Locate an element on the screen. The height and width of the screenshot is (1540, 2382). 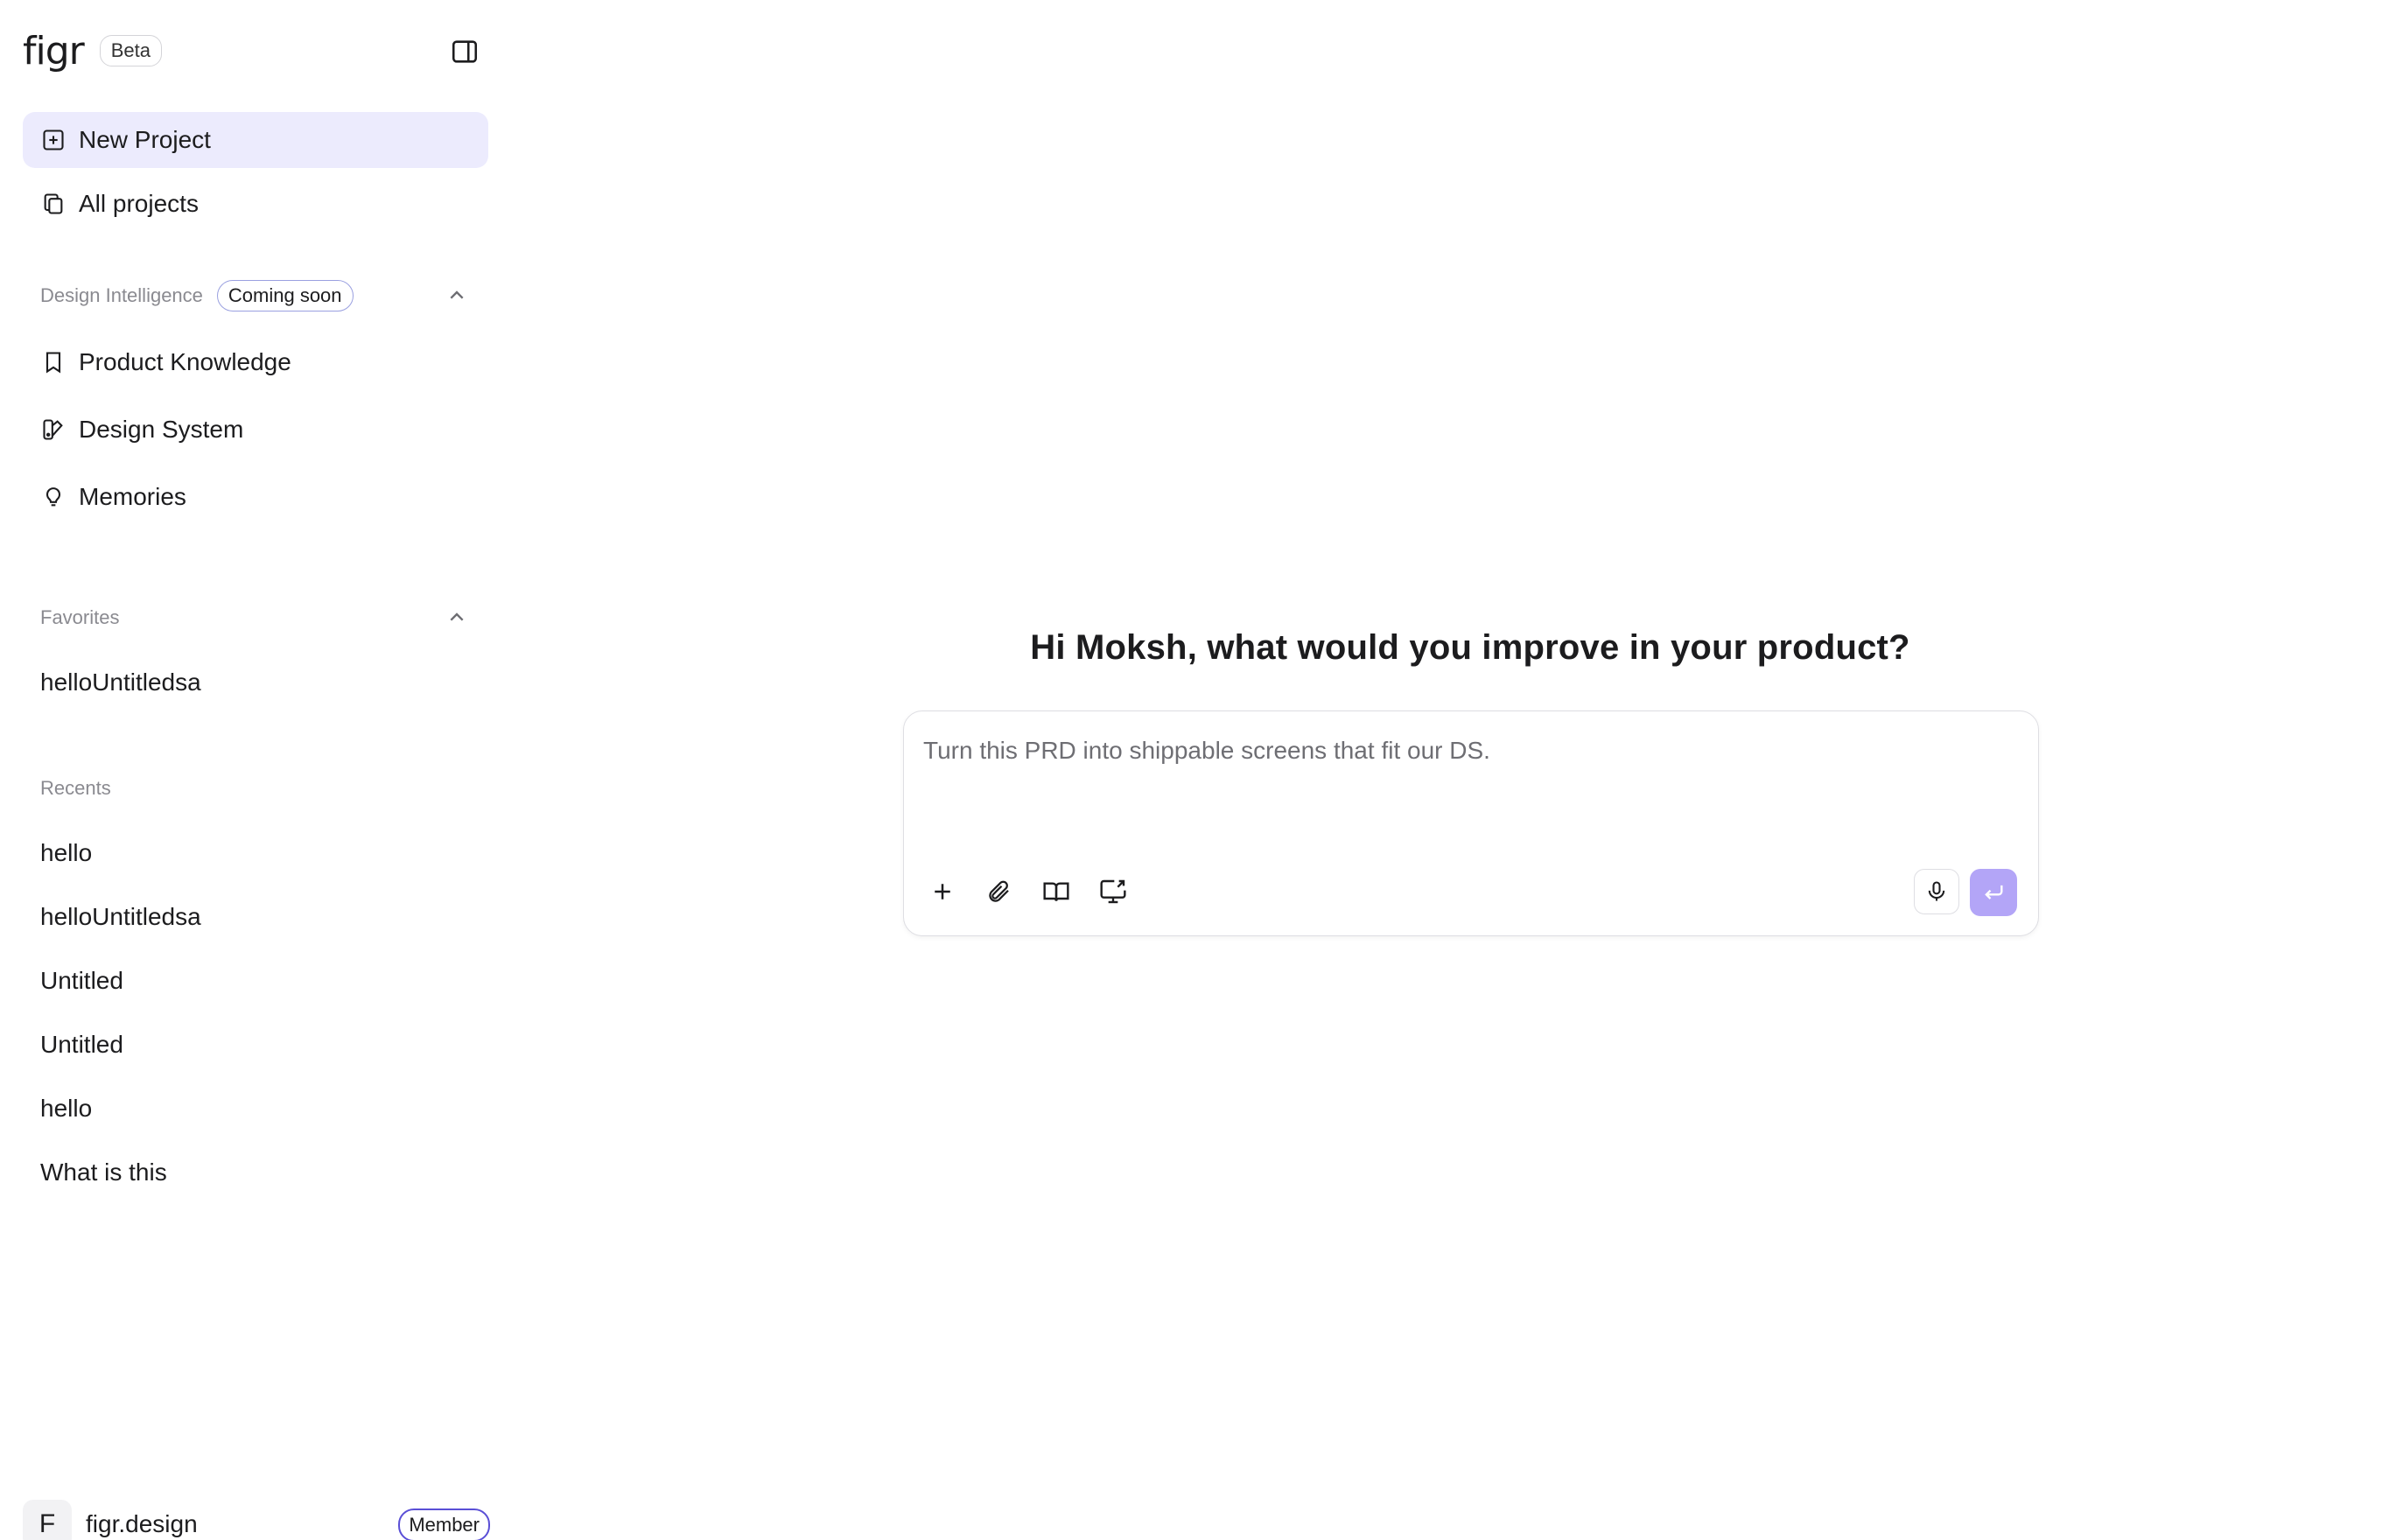
role-badge: Member is located at coordinates (444, 1524).